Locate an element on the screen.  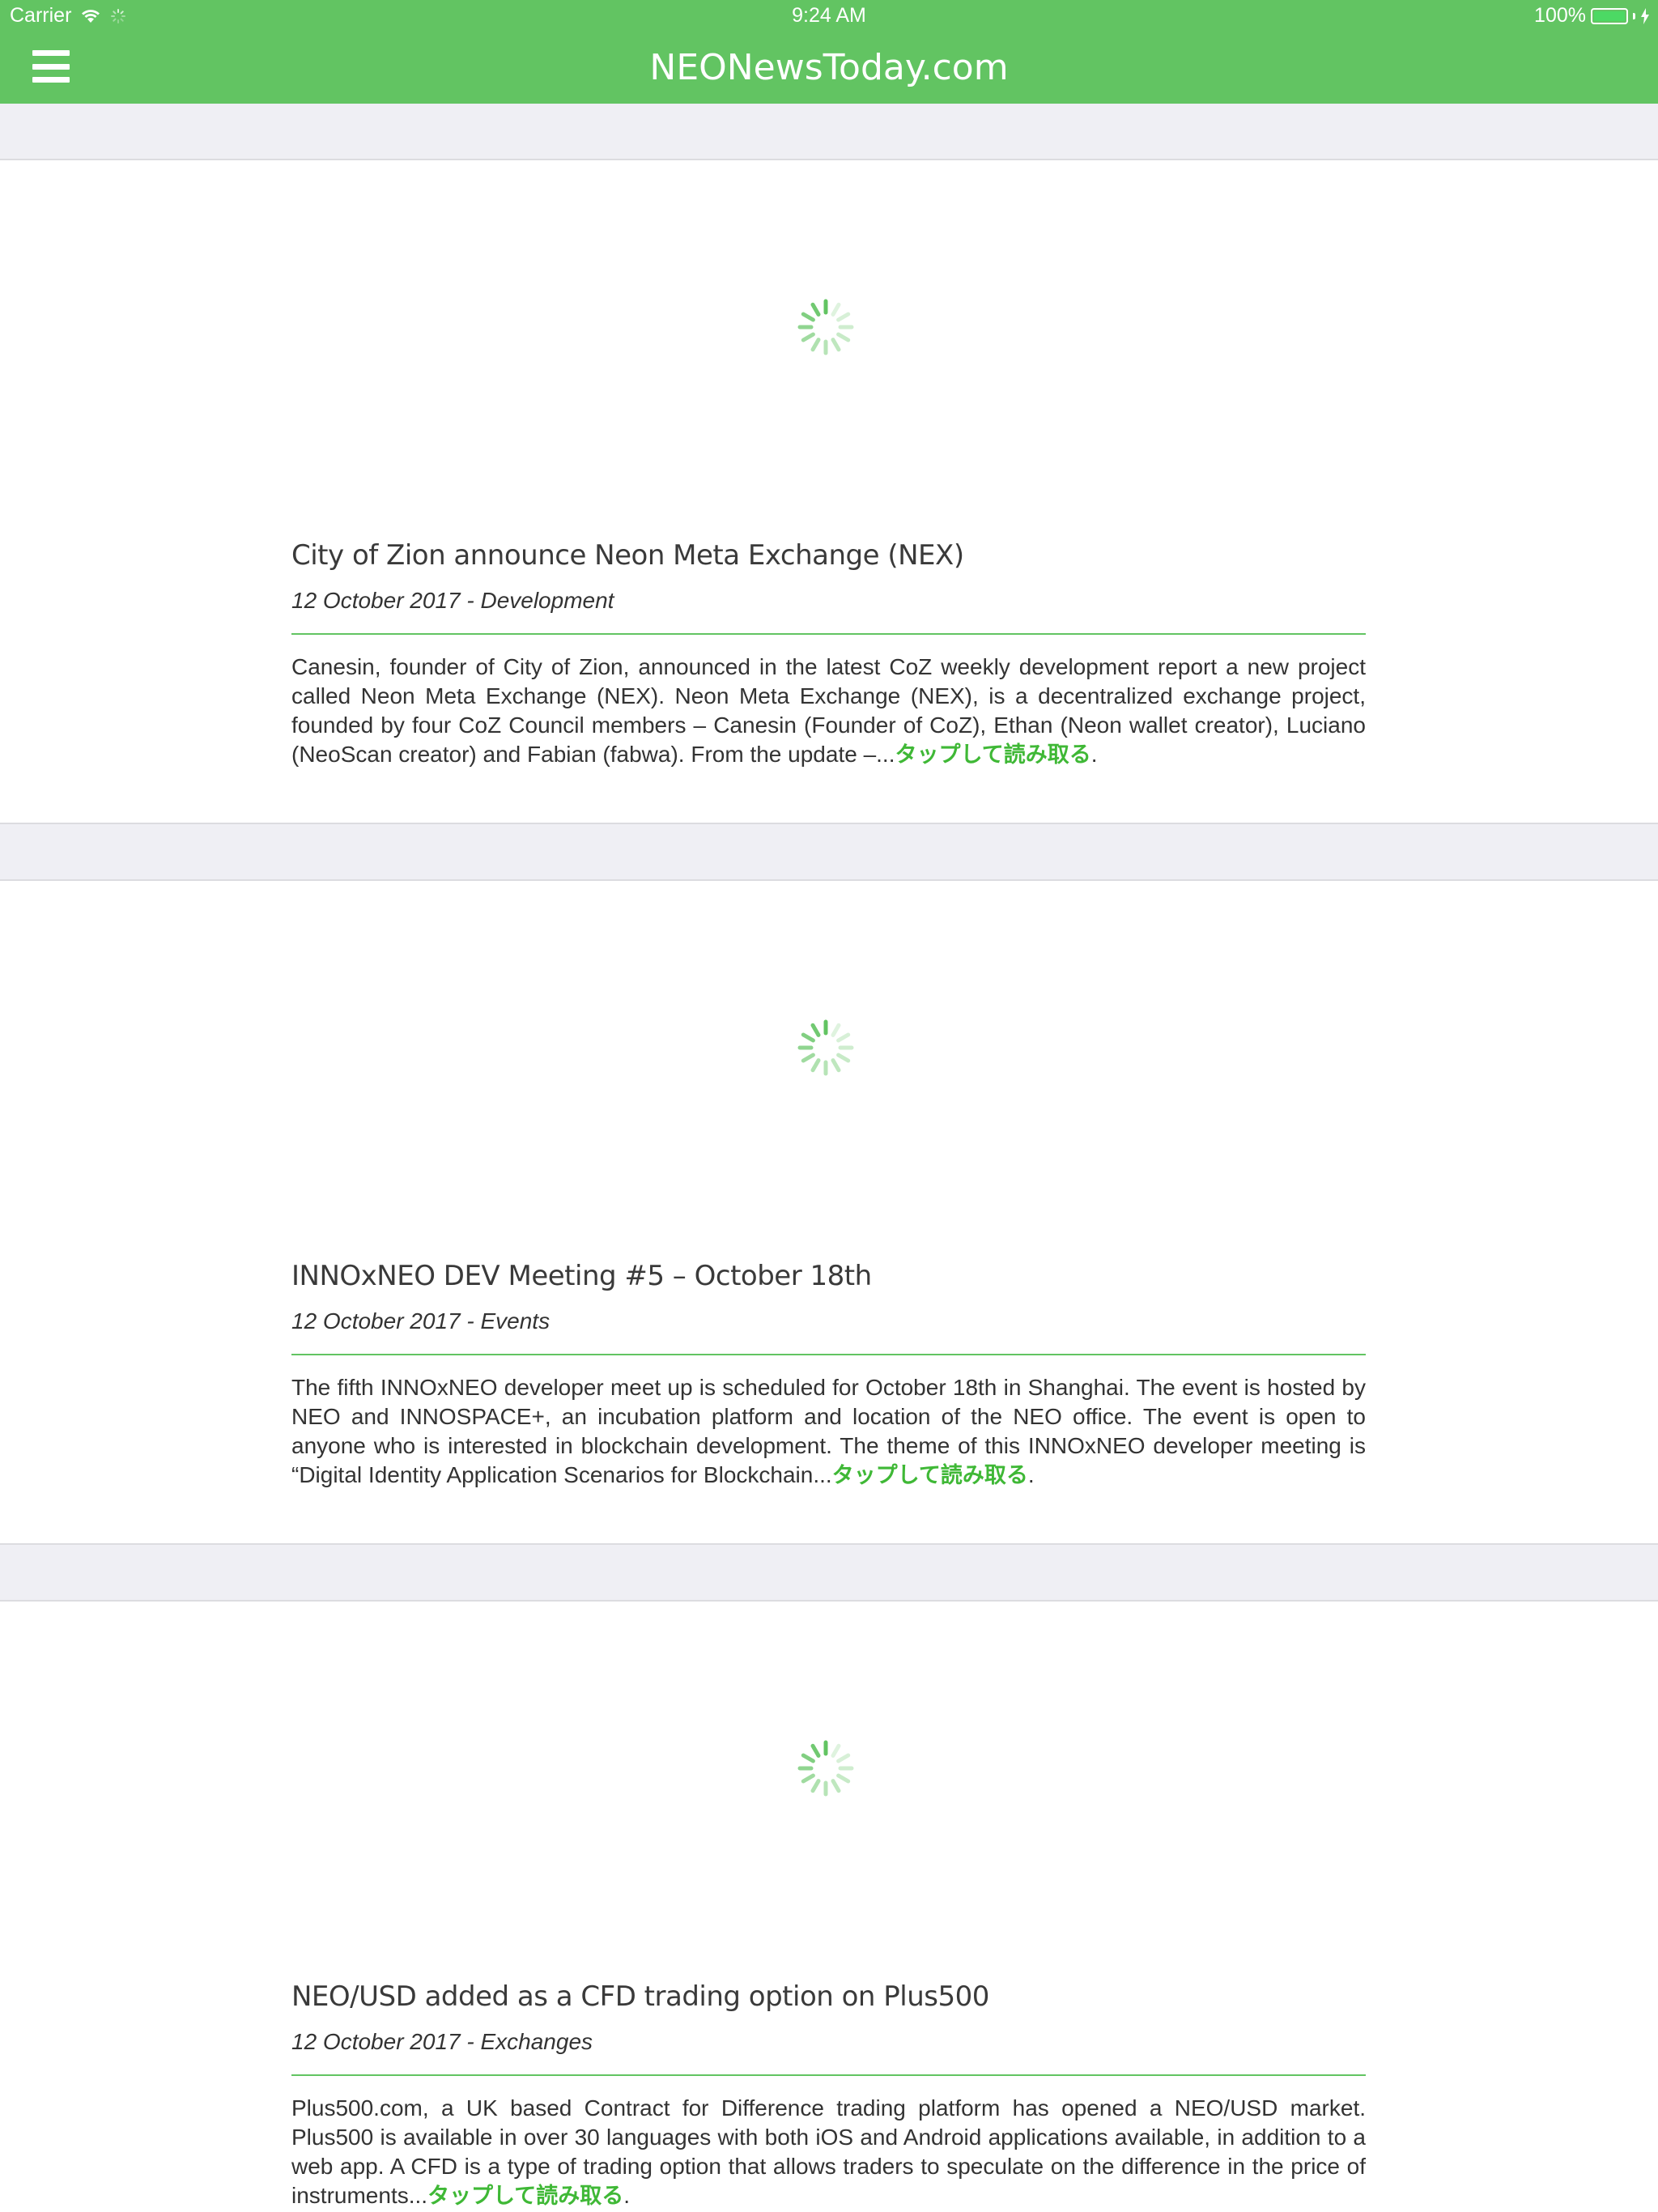
battery-level is located at coordinates (1609, 16).